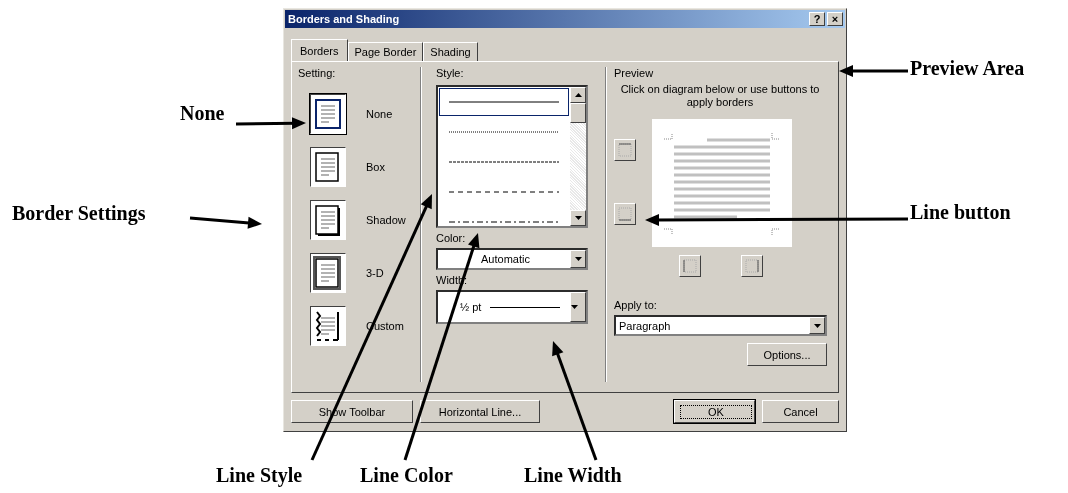  What do you see at coordinates (722, 183) in the screenshot?
I see `preview-diagram` at bounding box center [722, 183].